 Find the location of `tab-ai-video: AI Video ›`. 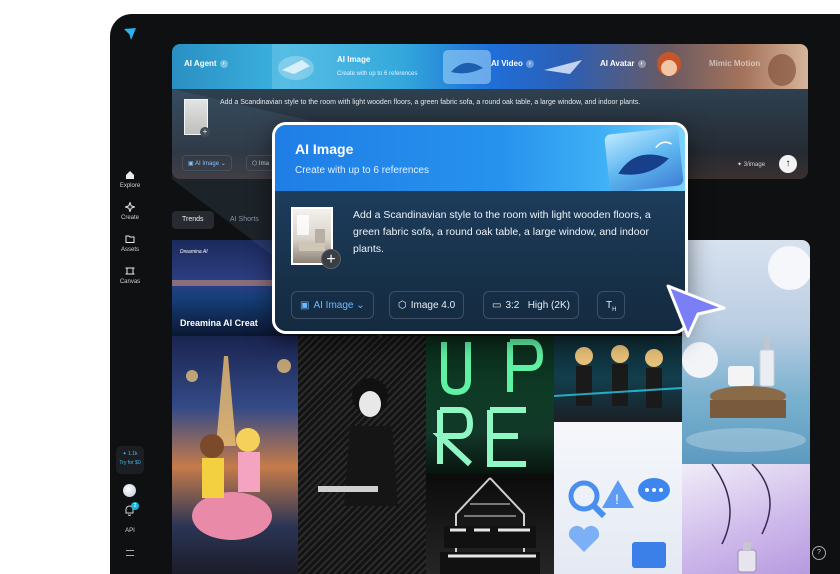

tab-ai-video: AI Video › is located at coordinates (512, 63).